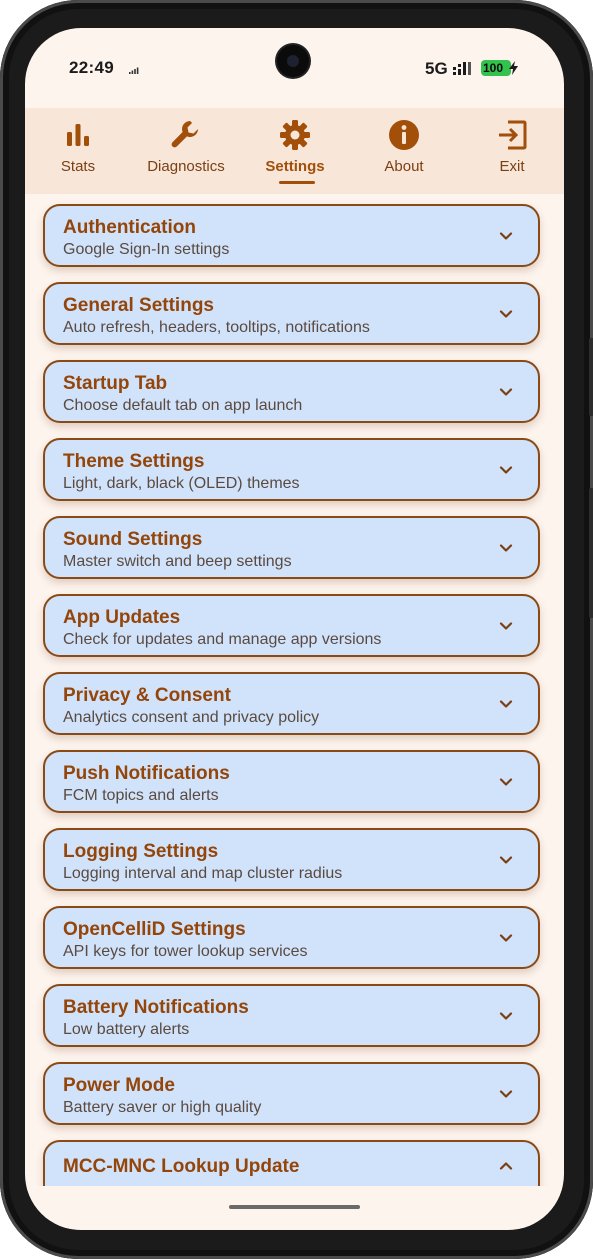 This screenshot has height=1259, width=593. I want to click on section-subtitle: Battery saver or high quality, so click(162, 1107).